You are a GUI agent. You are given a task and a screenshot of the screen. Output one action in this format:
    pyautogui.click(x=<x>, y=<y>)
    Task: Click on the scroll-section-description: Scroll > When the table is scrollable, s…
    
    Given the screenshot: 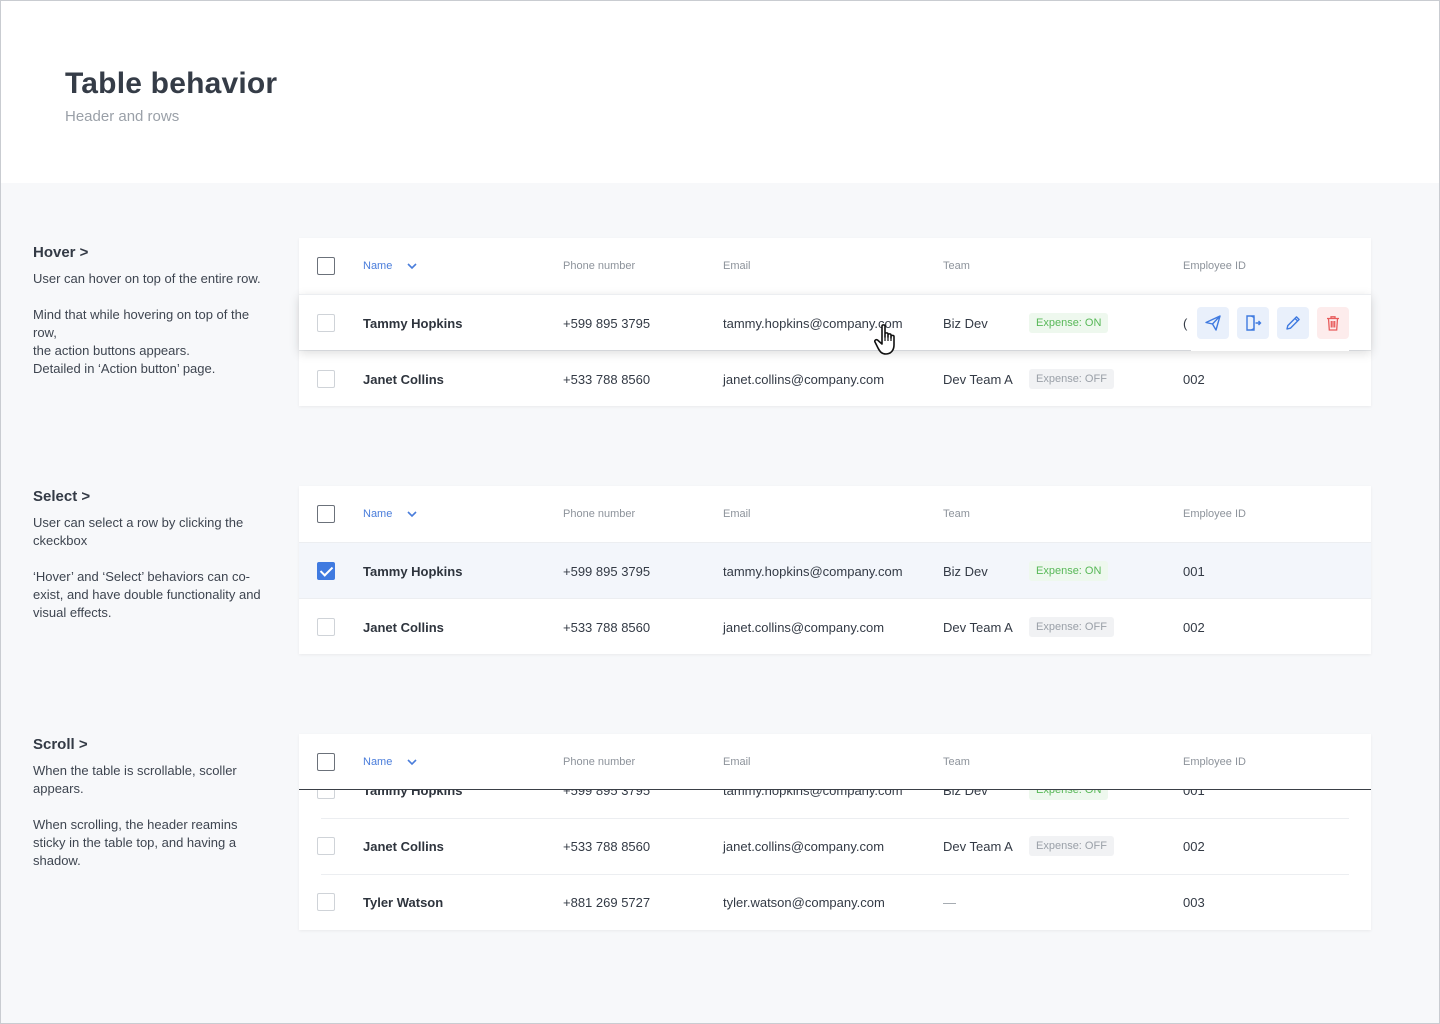 What is the action you would take?
    pyautogui.click(x=153, y=803)
    